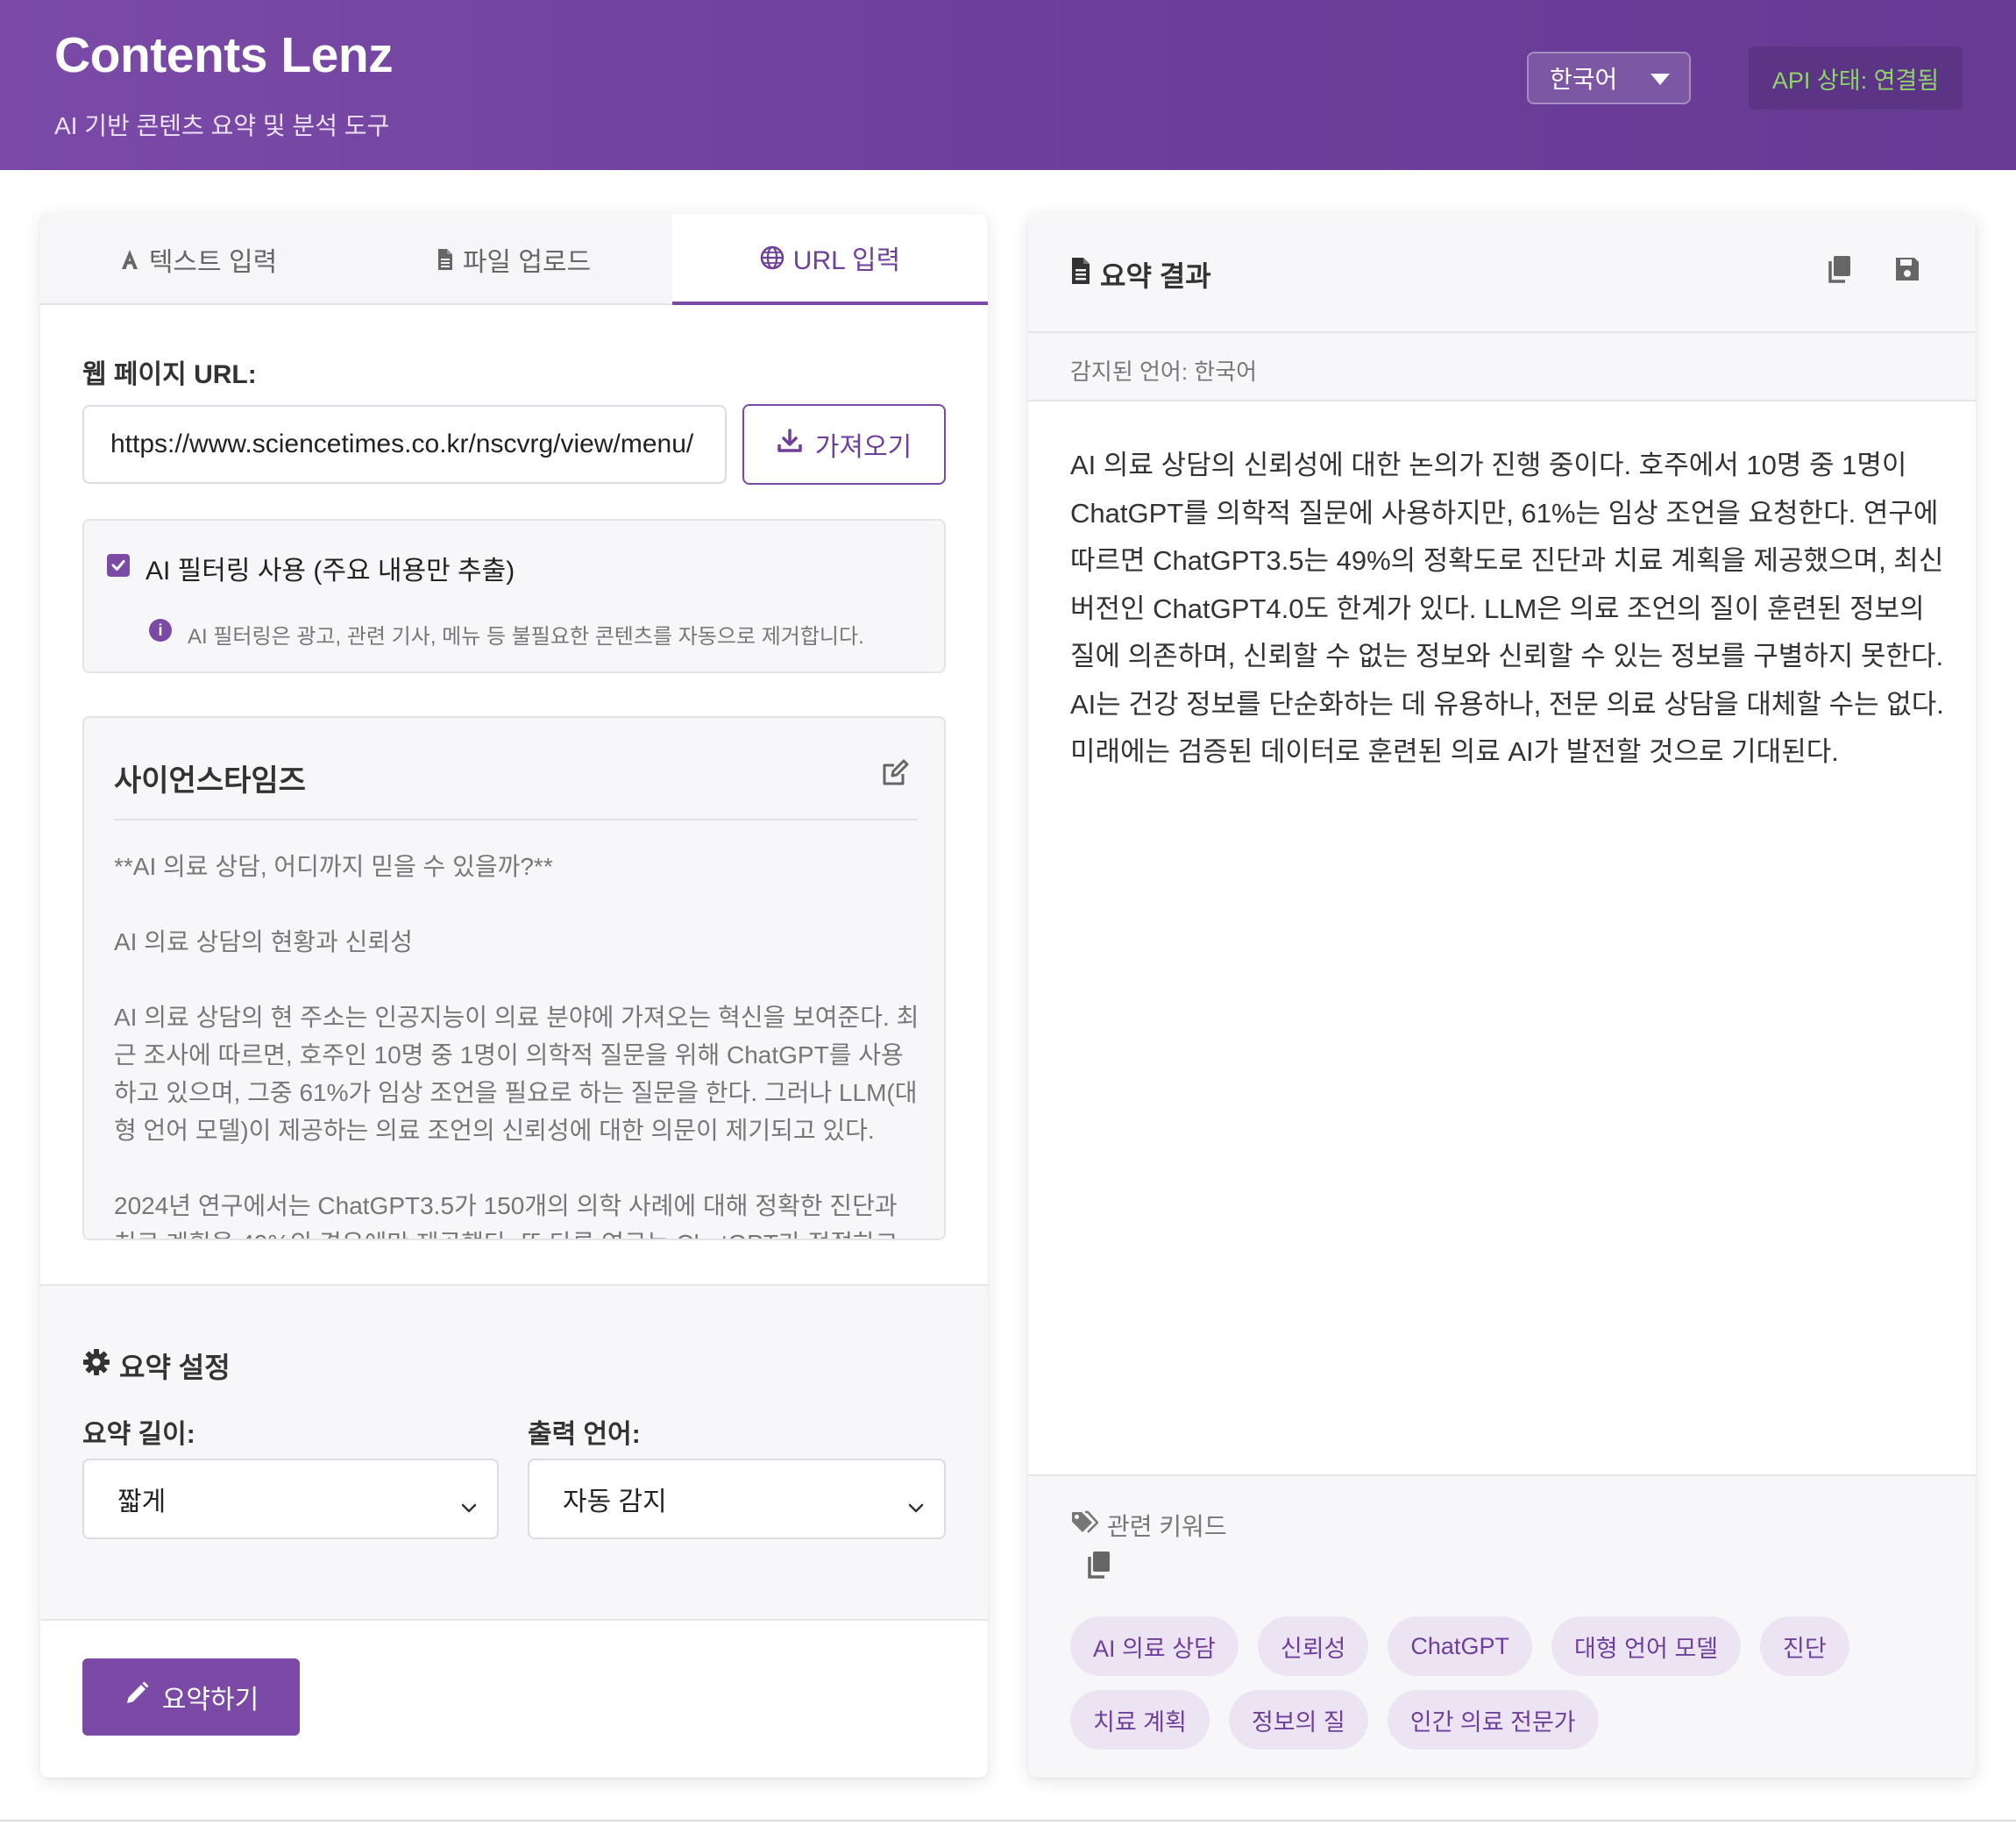 The width and height of the screenshot is (2016, 1832). Describe the element at coordinates (790, 444) in the screenshot. I see `download-icon` at that location.